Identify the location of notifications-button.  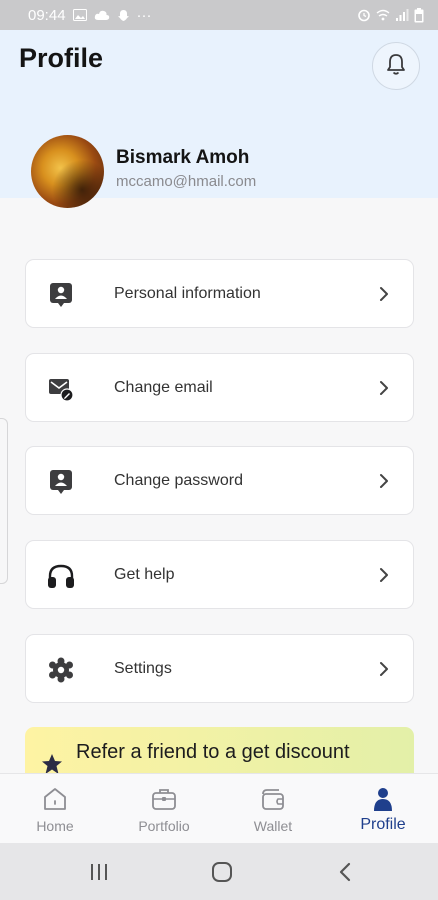
(396, 66).